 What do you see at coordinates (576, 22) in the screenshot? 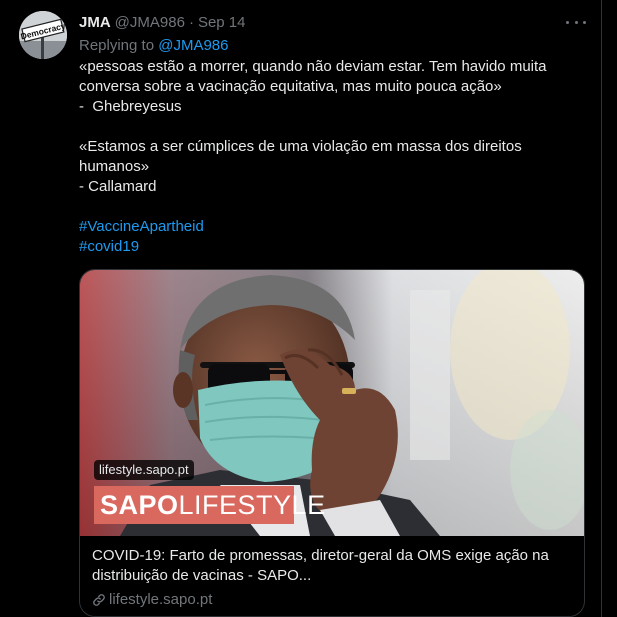
I see `more-horizontal-icon` at bounding box center [576, 22].